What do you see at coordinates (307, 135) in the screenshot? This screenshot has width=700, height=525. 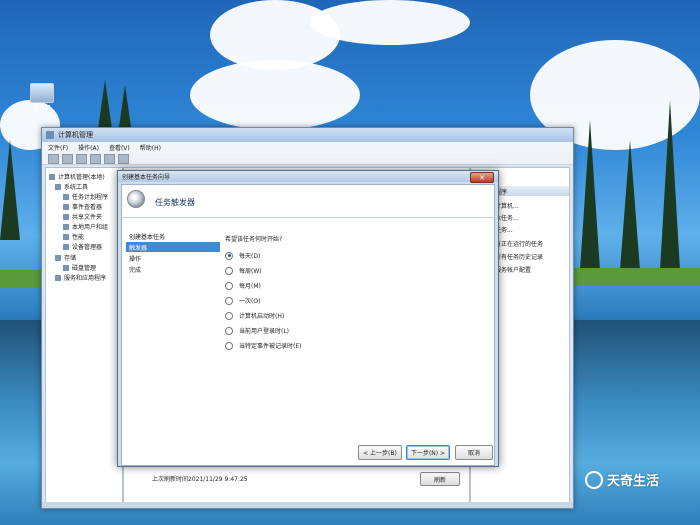 I see `window-titlebar: 计算机管理` at bounding box center [307, 135].